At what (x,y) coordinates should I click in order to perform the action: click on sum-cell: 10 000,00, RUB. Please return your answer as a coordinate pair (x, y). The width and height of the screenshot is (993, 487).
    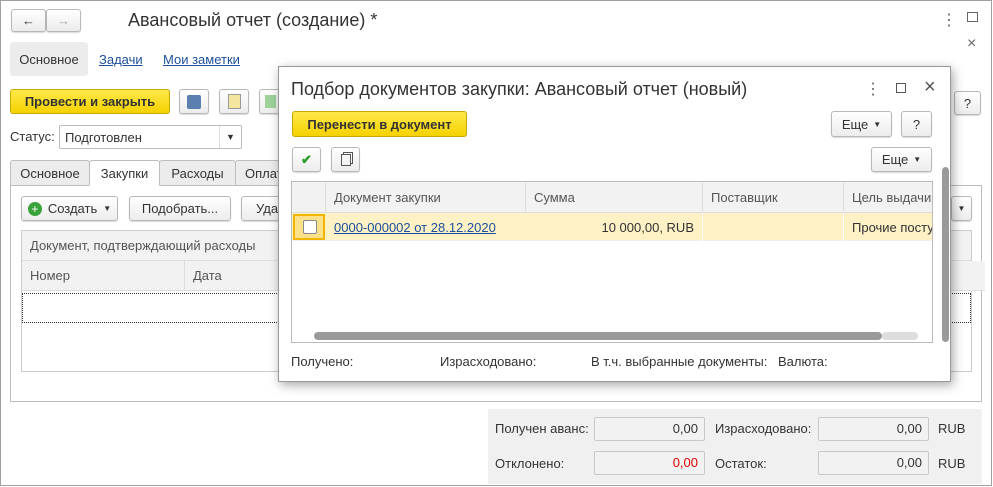
    Looking at the image, I should click on (614, 227).